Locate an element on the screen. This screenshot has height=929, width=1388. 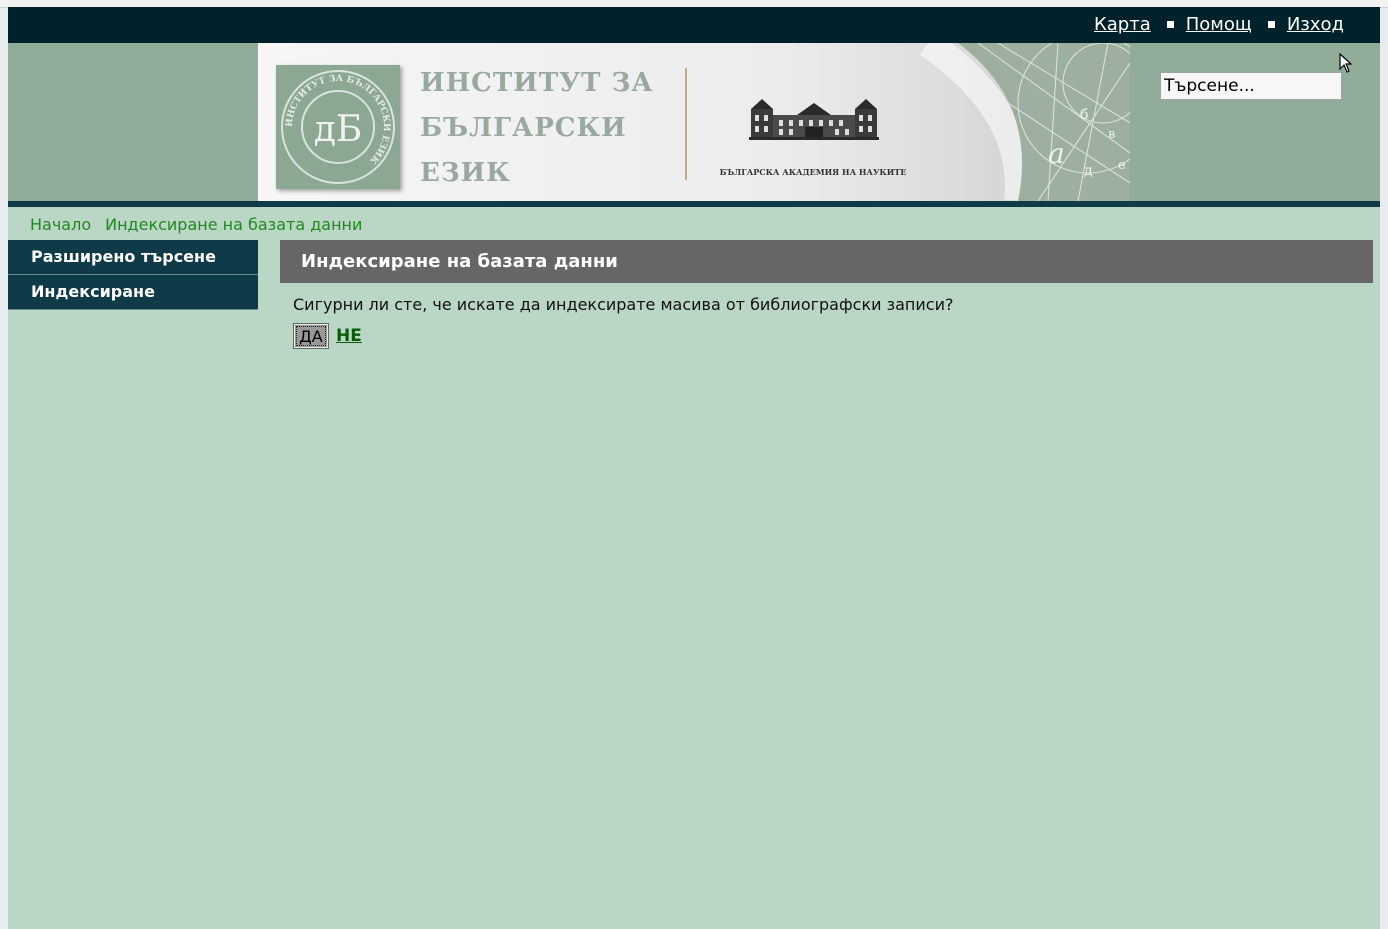
banner-divider is located at coordinates (686, 124).